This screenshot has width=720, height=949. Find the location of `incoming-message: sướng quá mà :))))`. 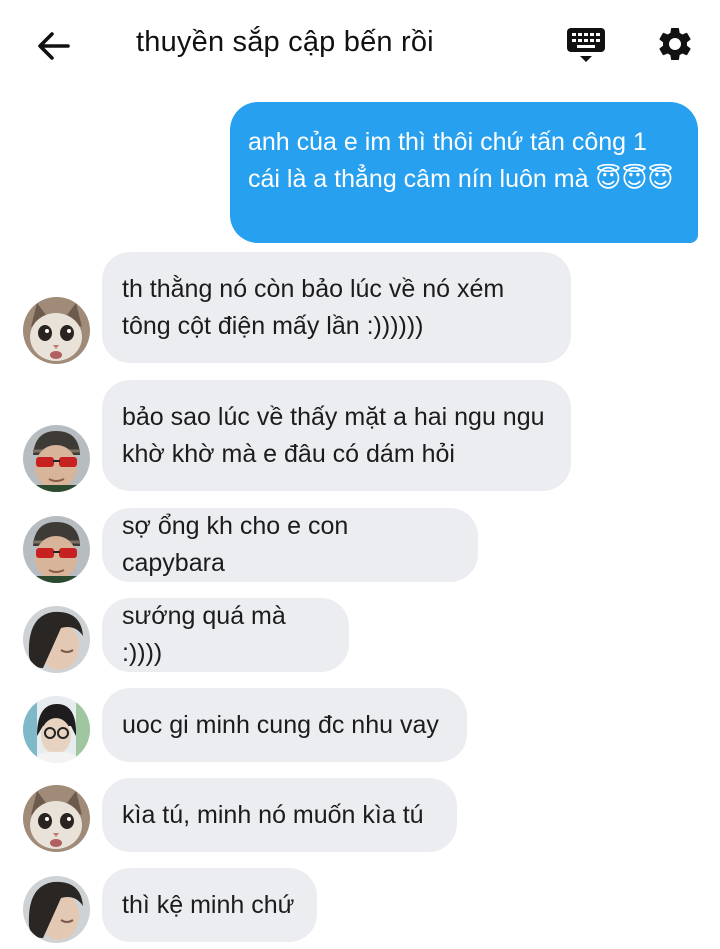

incoming-message: sướng quá mà :)))) is located at coordinates (225, 635).